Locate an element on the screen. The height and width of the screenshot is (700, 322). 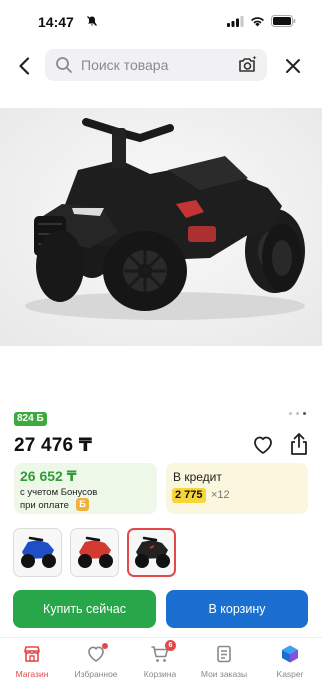
nav-label-favorites: Избранное is located at coordinates (96, 674).